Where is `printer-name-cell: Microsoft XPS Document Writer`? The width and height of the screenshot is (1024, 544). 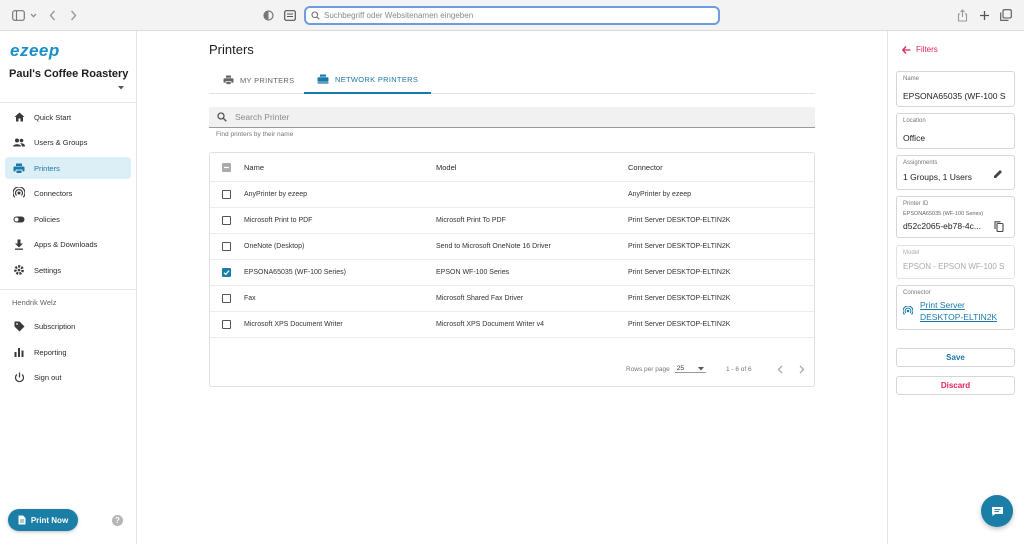
printer-name-cell: Microsoft XPS Document Writer is located at coordinates (293, 324).